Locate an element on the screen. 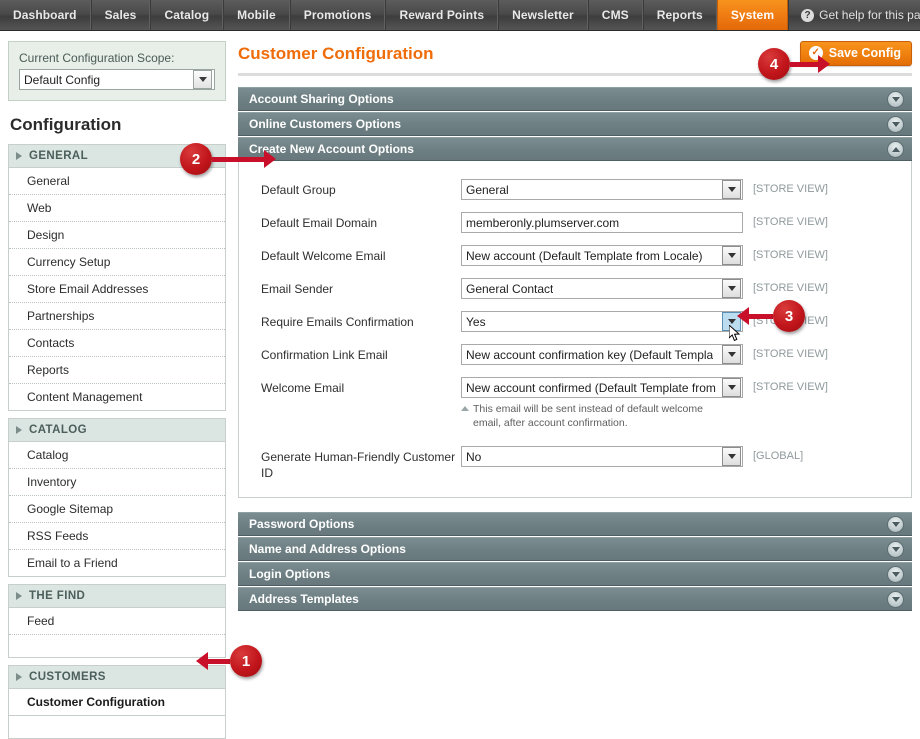 The height and width of the screenshot is (739, 920). save-config-button: ✓ Save Config is located at coordinates (855, 53).